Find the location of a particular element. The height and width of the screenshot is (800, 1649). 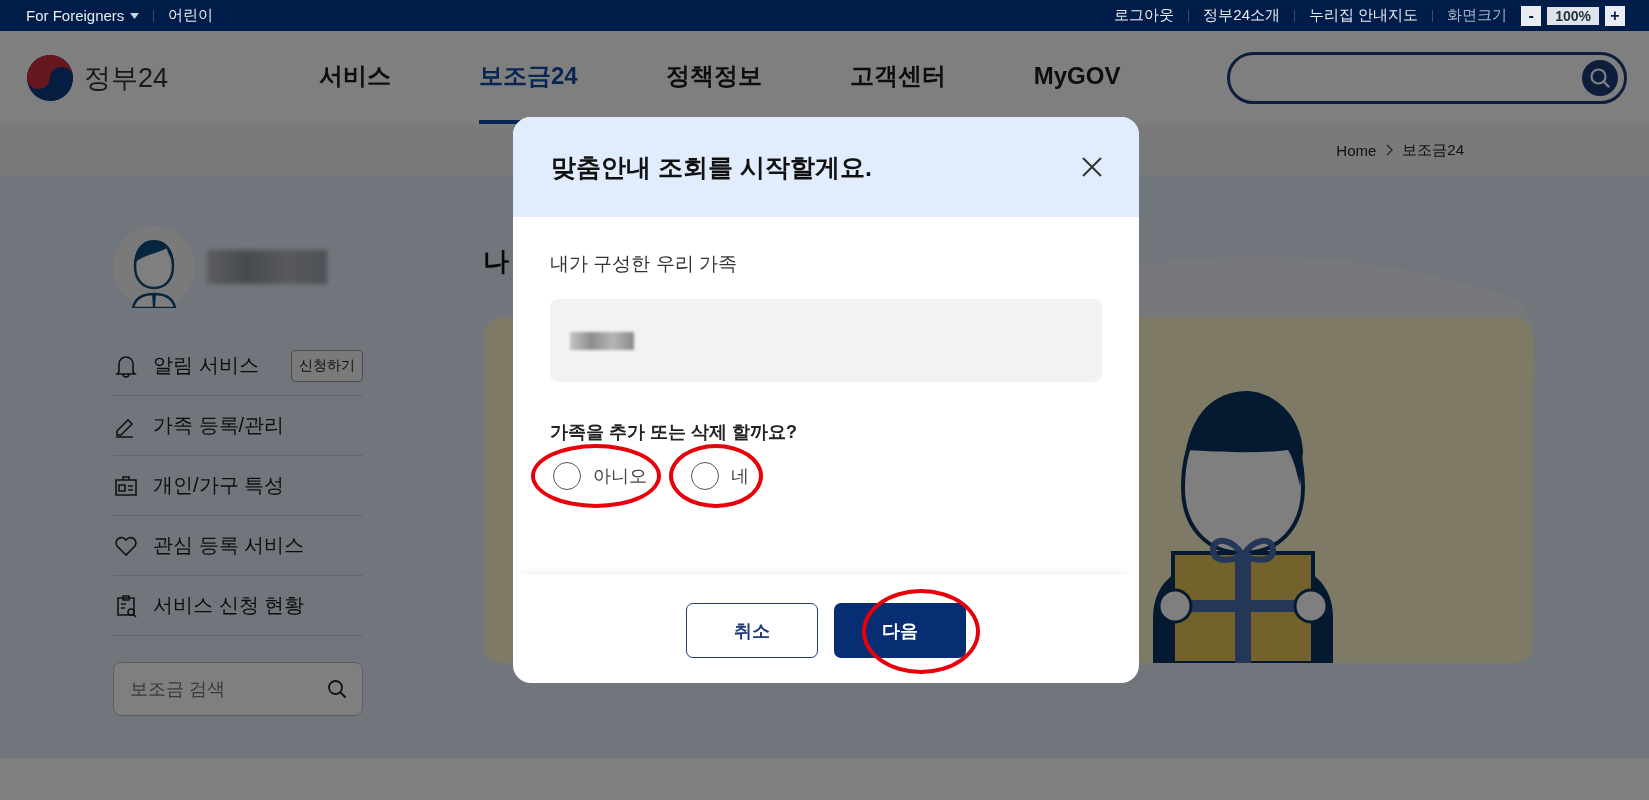

question-text: 가족을 추가 또는 삭제 할까요? is located at coordinates (674, 432).